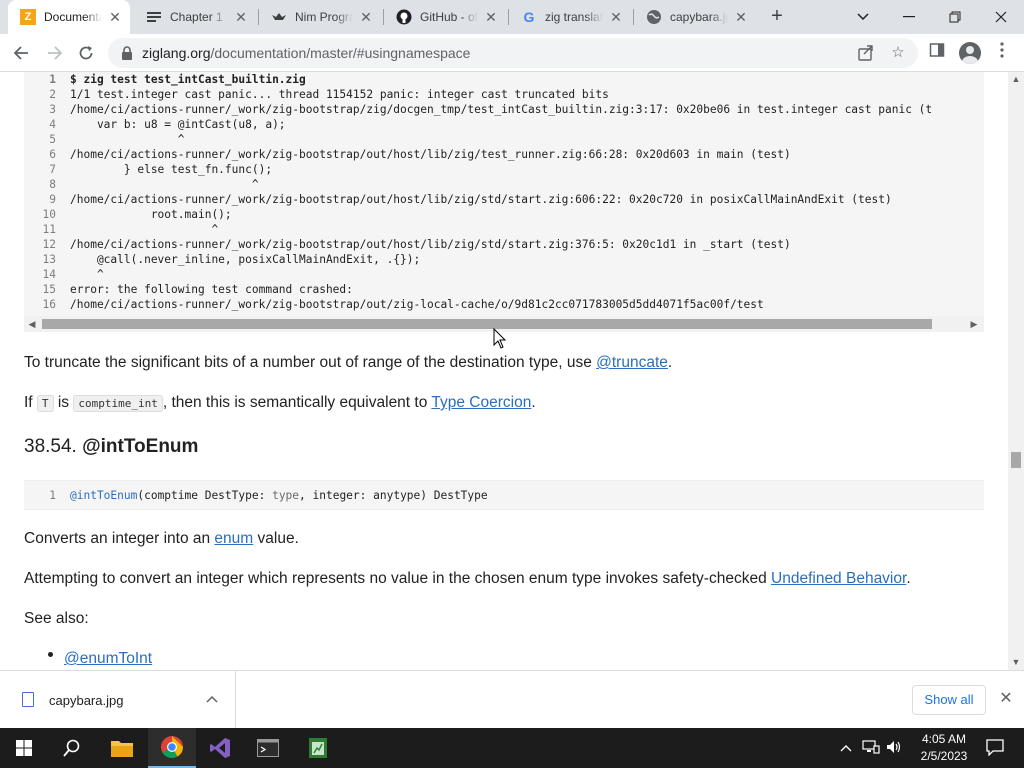 The height and width of the screenshot is (768, 1024). I want to click on tab-zig-translate: G zig translate ✕, so click(570, 17).